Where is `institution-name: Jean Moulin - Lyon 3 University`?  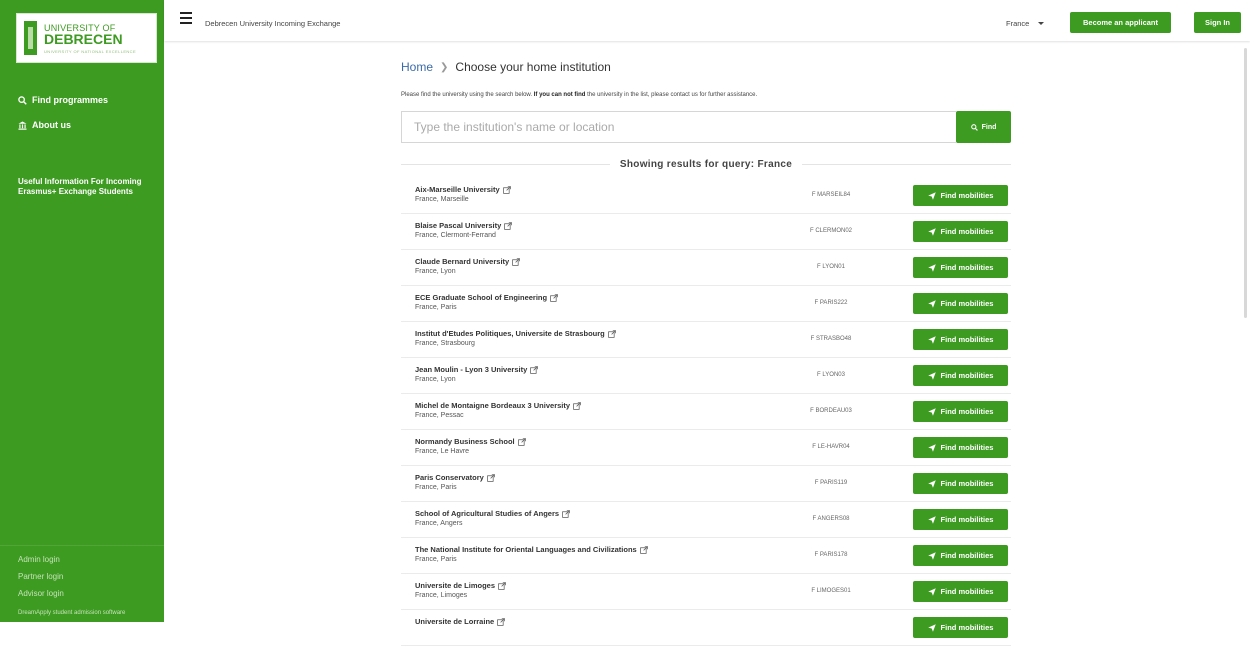
institution-name: Jean Moulin - Lyon 3 University is located at coordinates (477, 369).